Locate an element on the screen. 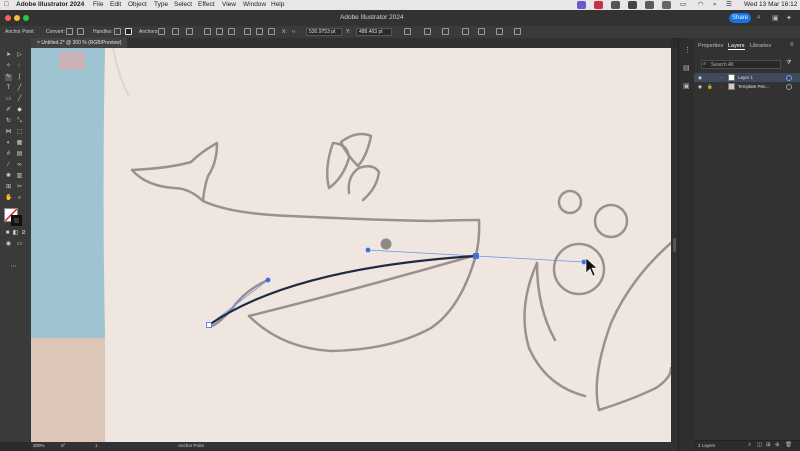  eyedropper-icon: ⁄ is located at coordinates (8, 165).